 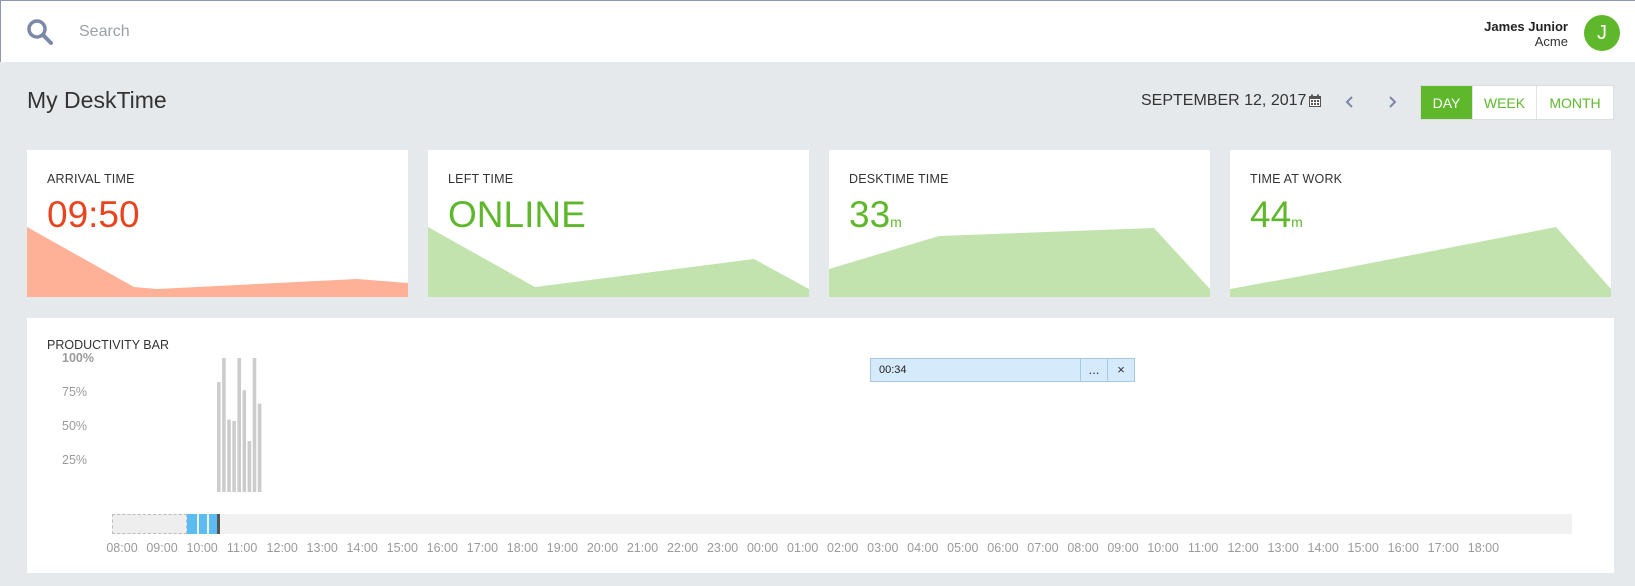 What do you see at coordinates (893, 370) in the screenshot?
I see `tooltip-time: 00:34` at bounding box center [893, 370].